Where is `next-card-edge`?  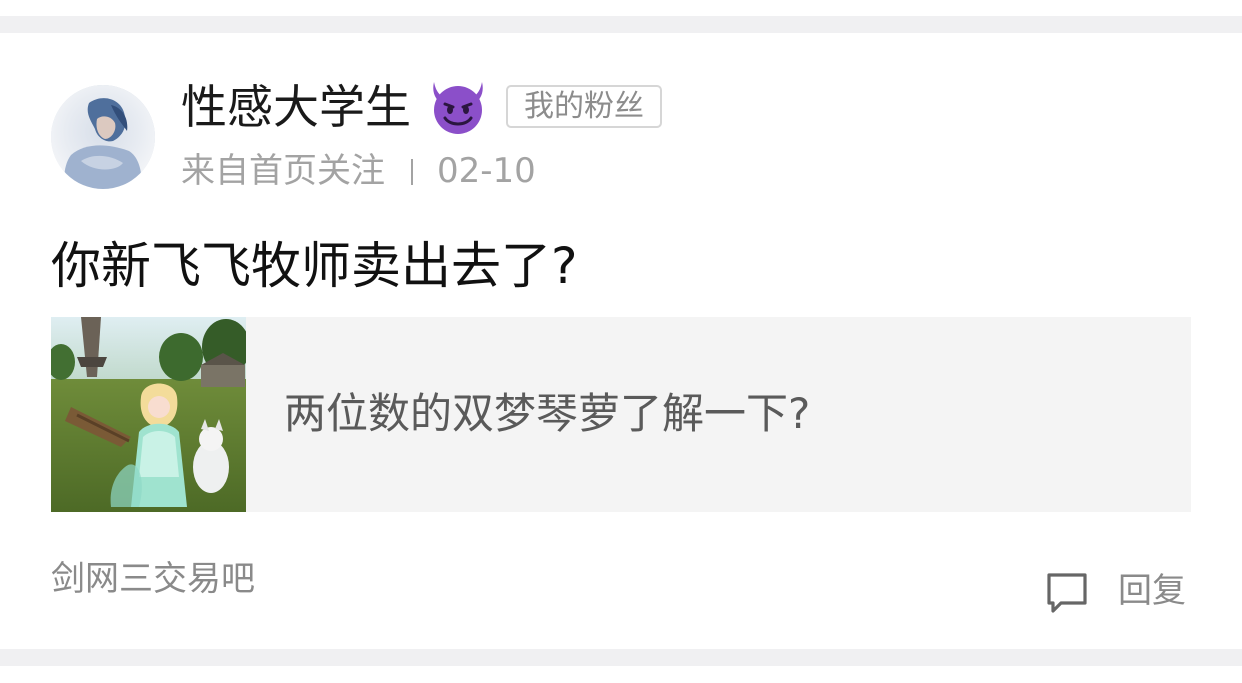
next-card-edge is located at coordinates (621, 674).